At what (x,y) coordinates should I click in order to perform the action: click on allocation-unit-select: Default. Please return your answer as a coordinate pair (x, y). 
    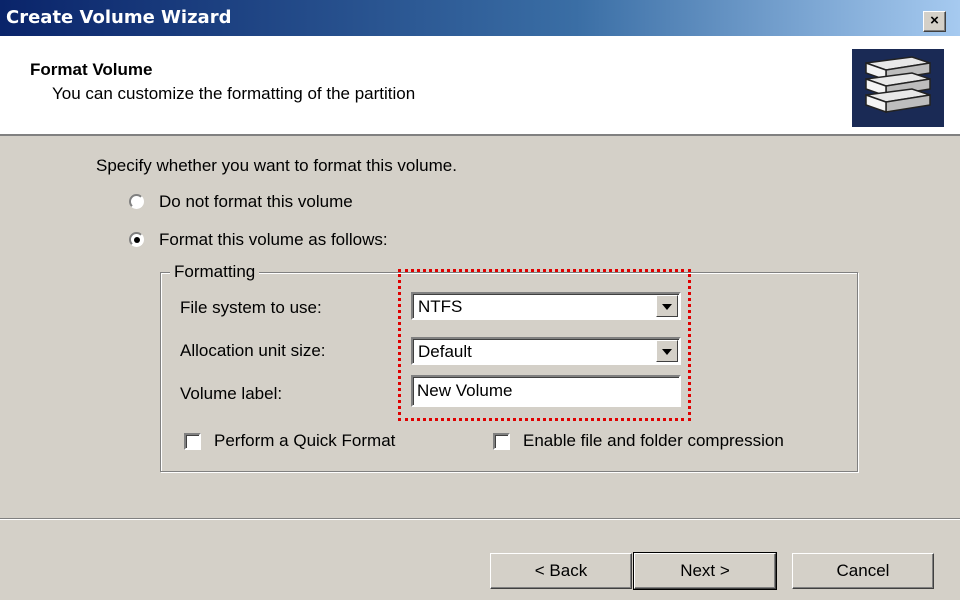
    Looking at the image, I should click on (546, 351).